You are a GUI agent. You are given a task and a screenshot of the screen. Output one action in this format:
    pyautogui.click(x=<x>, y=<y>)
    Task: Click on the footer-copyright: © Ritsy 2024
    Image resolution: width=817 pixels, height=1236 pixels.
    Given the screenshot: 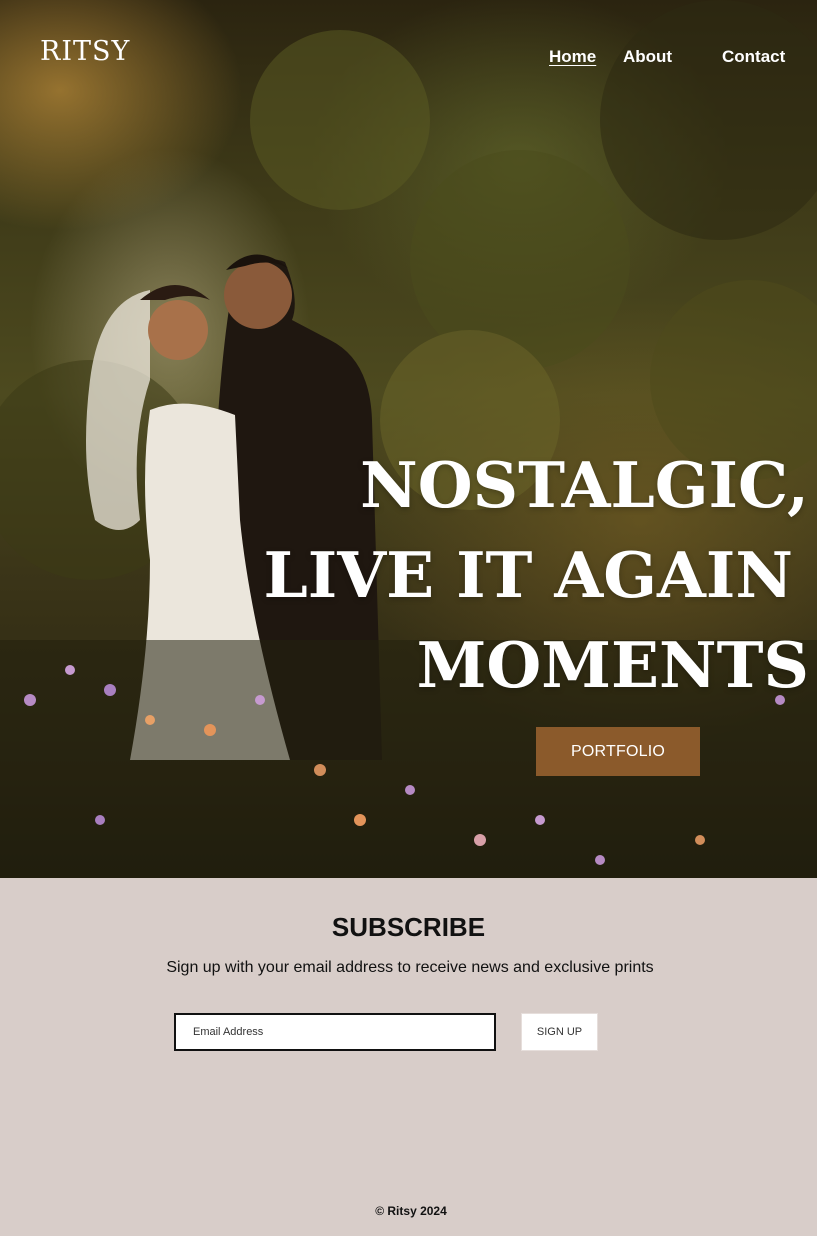 What is the action you would take?
    pyautogui.click(x=411, y=1211)
    